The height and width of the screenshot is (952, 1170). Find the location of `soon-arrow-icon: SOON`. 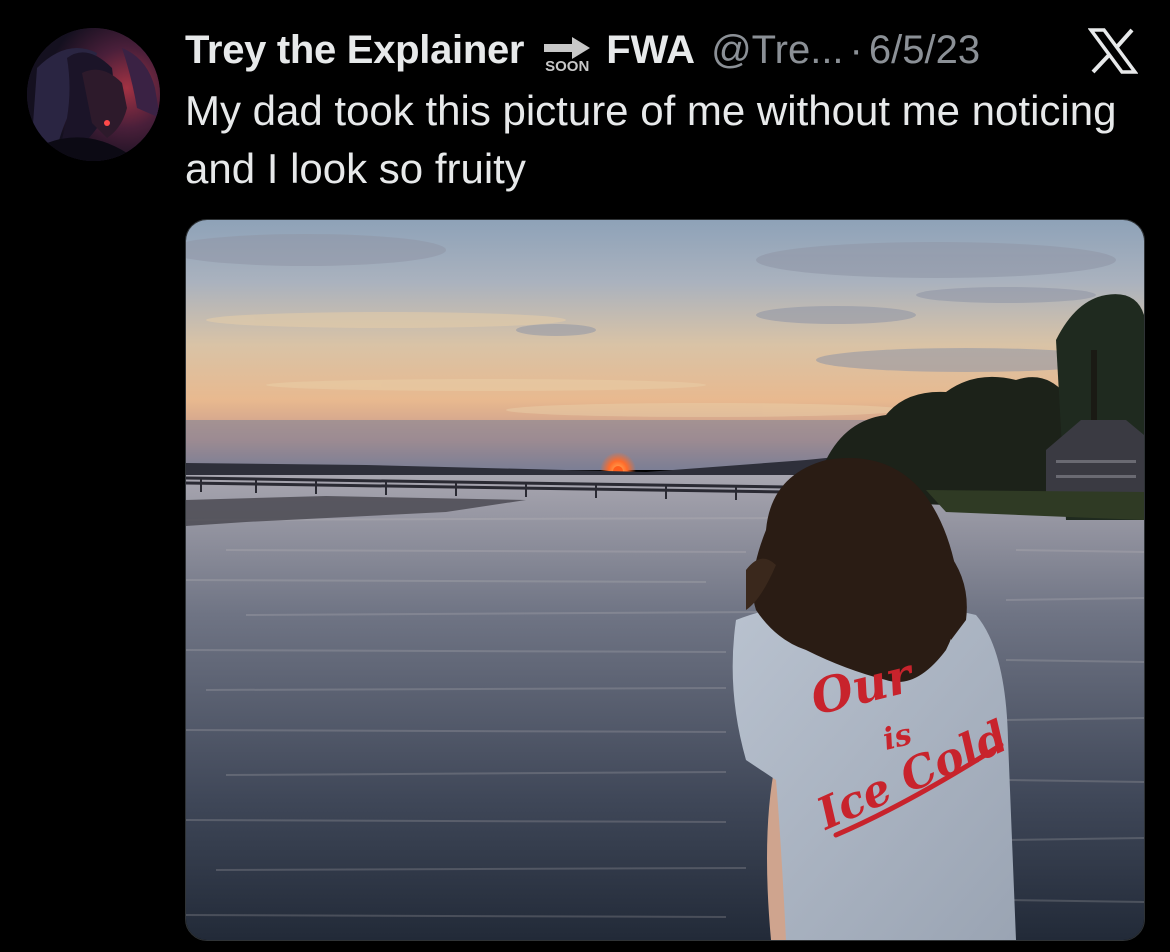

soon-arrow-icon: SOON is located at coordinates (567, 54).